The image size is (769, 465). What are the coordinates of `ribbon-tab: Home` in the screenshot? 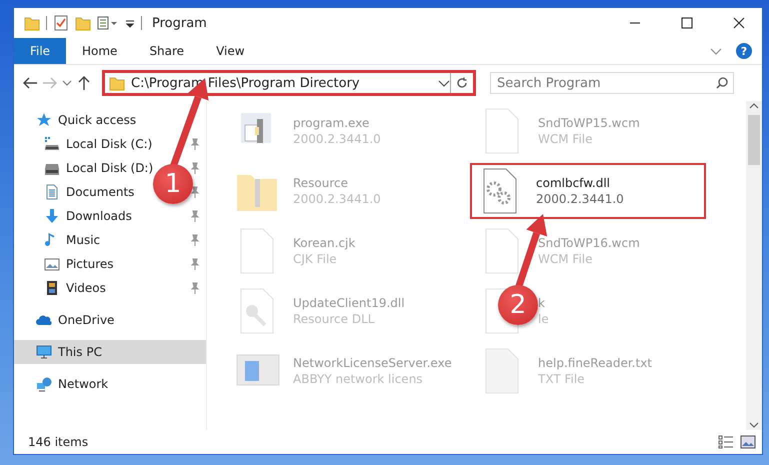 It's located at (100, 51).